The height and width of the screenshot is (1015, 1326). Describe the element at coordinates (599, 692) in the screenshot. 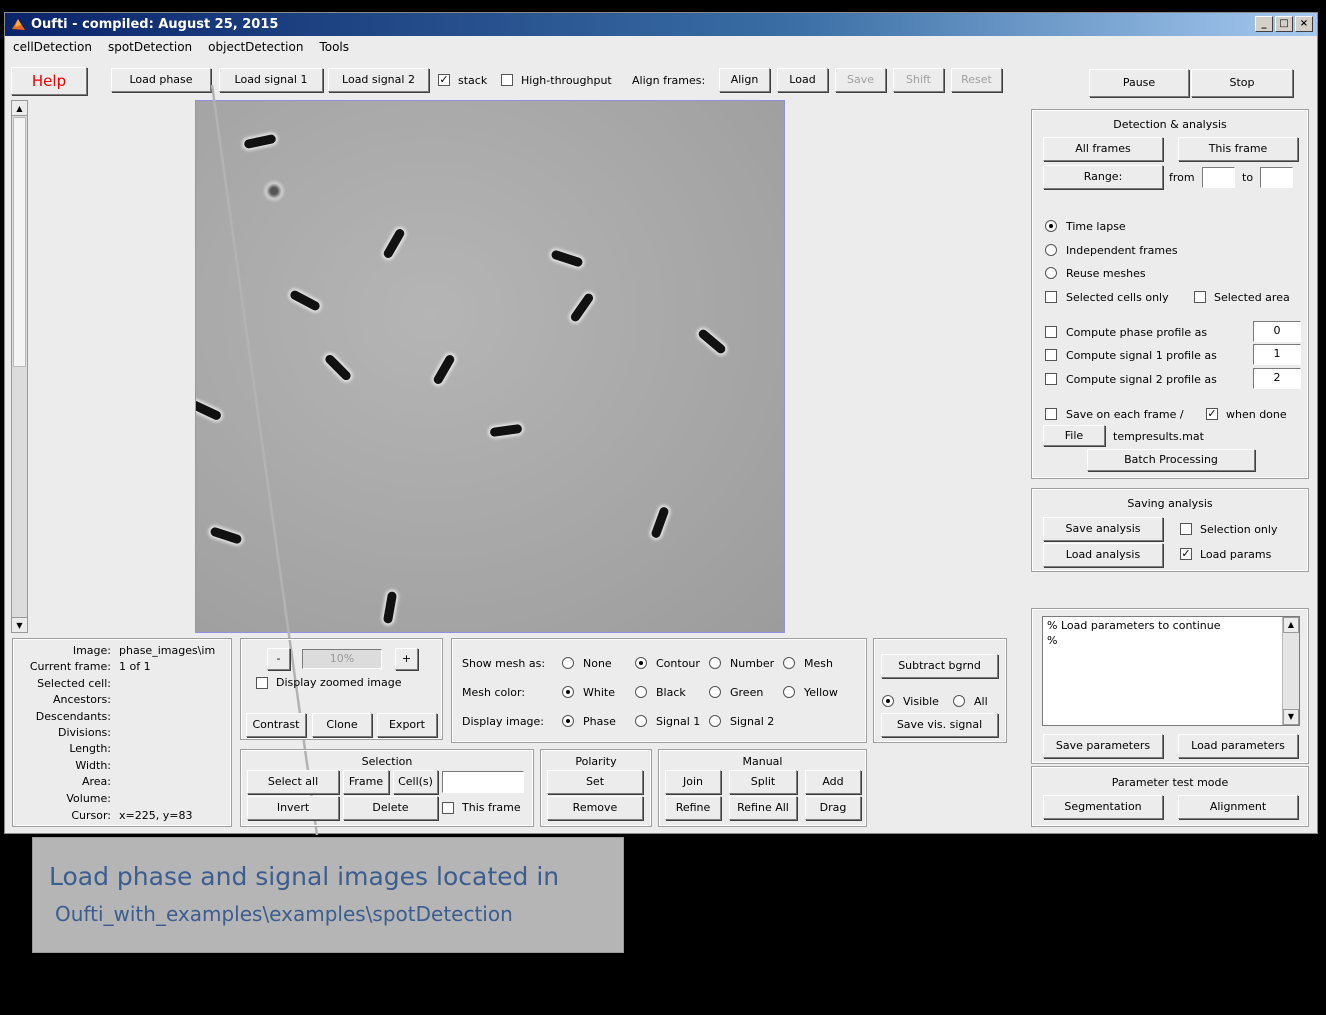

I see `color-white-label: White` at that location.